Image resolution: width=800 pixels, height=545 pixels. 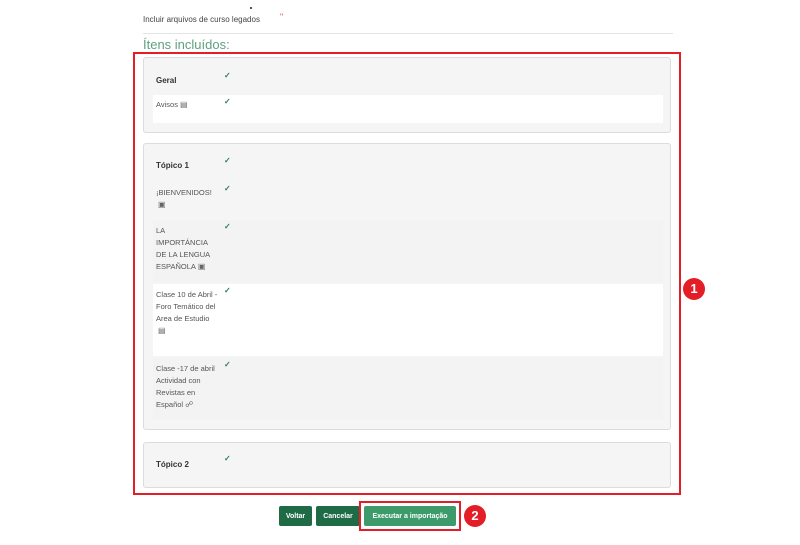 What do you see at coordinates (475, 516) in the screenshot?
I see `annotation-badge-2: 2` at bounding box center [475, 516].